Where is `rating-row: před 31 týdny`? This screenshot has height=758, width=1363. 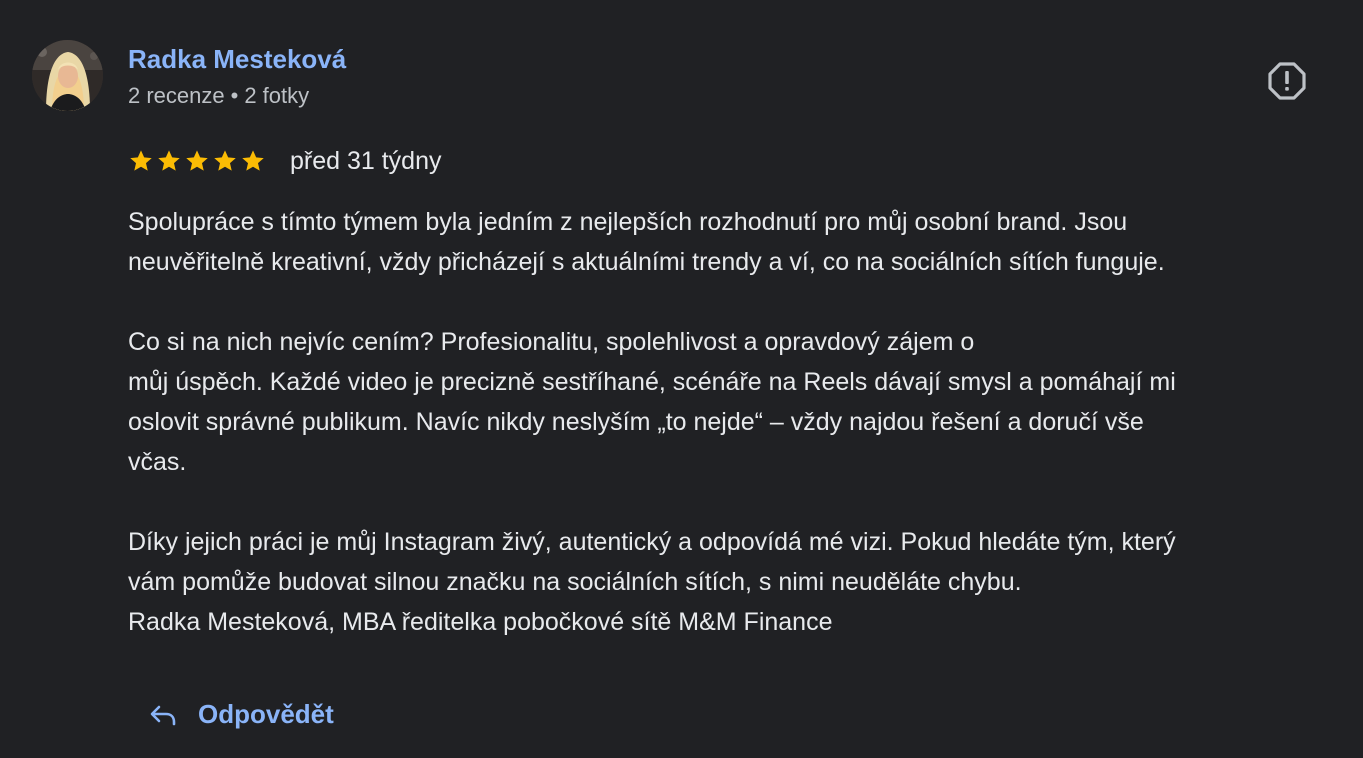
rating-row: před 31 týdny is located at coordinates (285, 161).